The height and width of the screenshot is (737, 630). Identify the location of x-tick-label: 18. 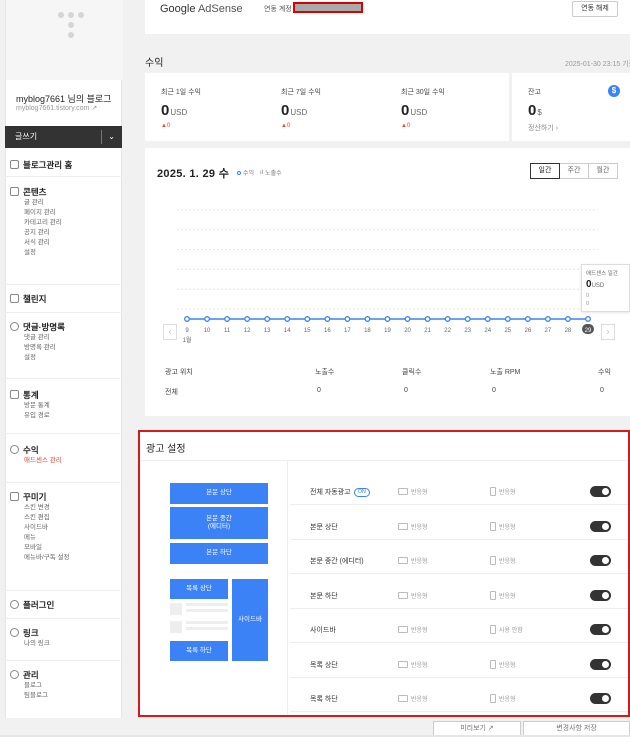
(367, 331).